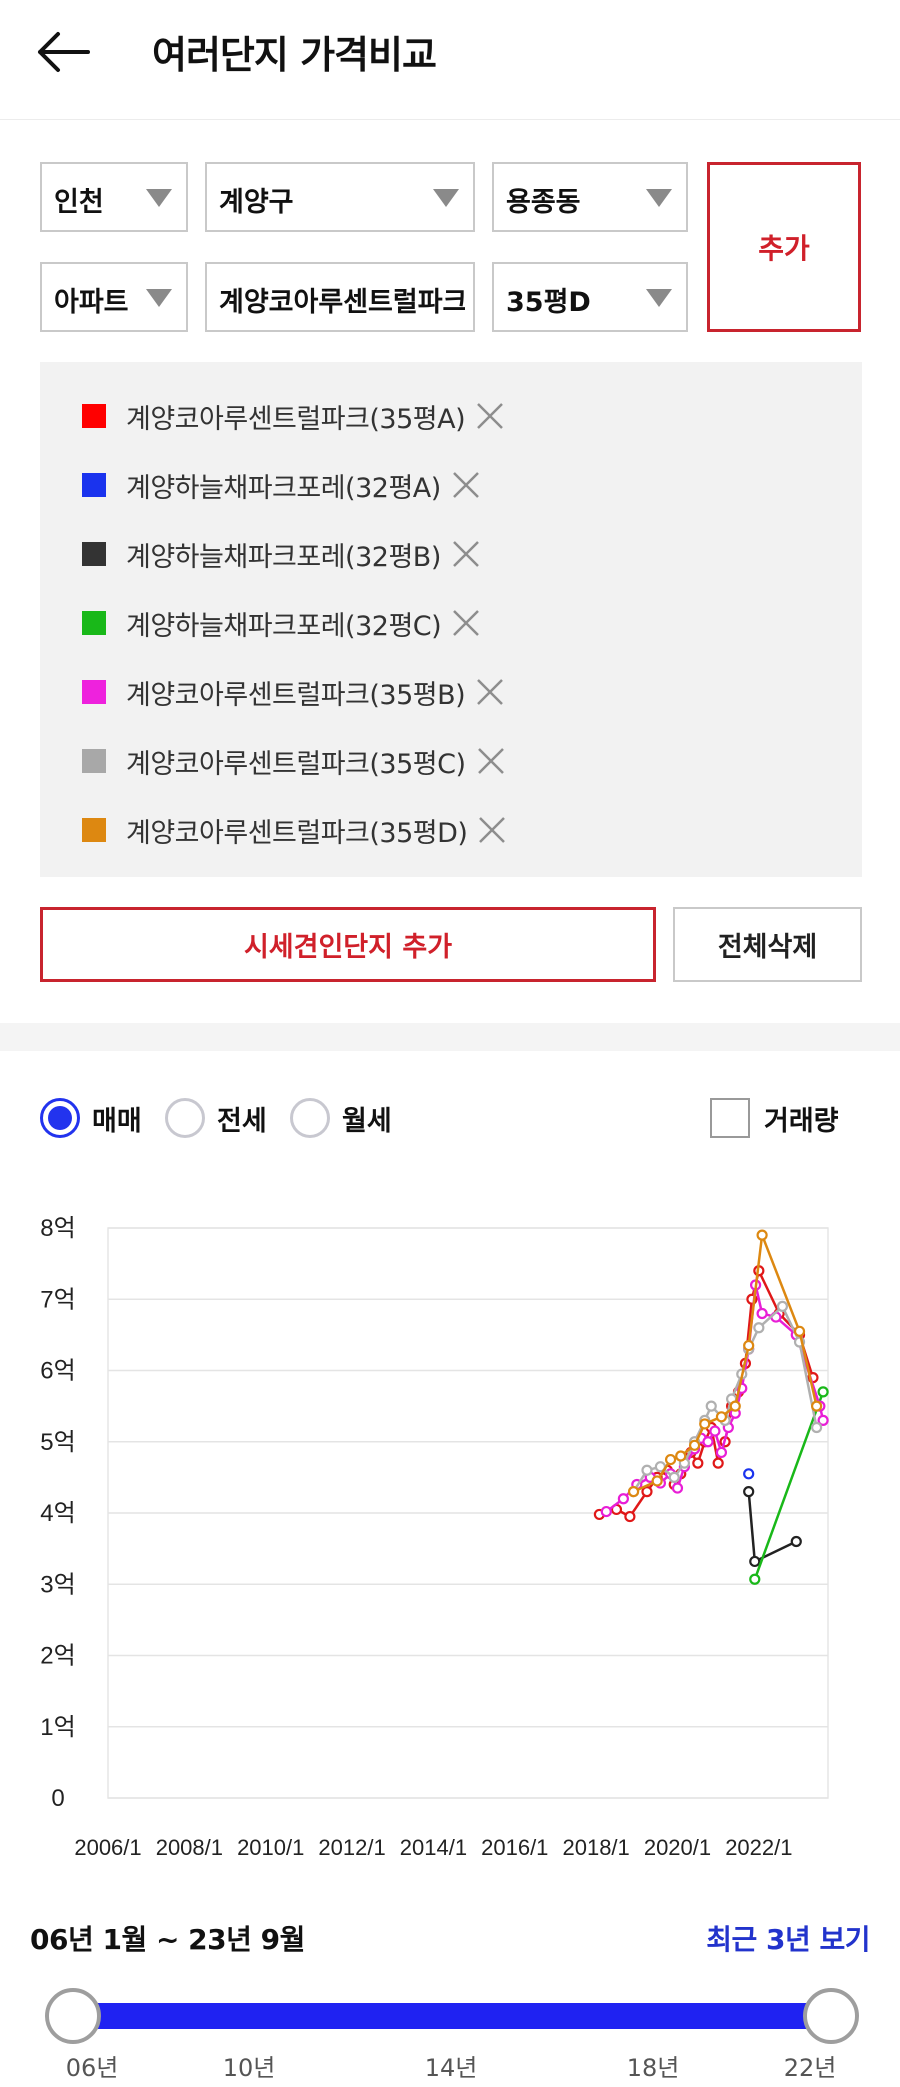 The height and width of the screenshot is (2087, 900). Describe the element at coordinates (91, 1118) in the screenshot. I see `radio-sale: 매매` at that location.